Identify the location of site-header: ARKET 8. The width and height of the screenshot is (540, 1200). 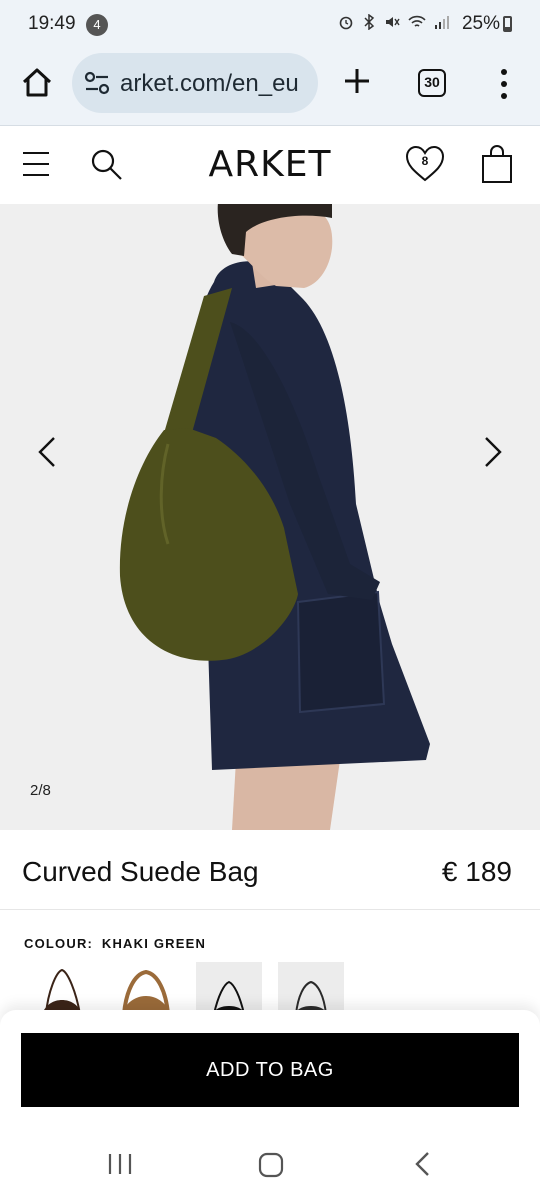
(270, 165).